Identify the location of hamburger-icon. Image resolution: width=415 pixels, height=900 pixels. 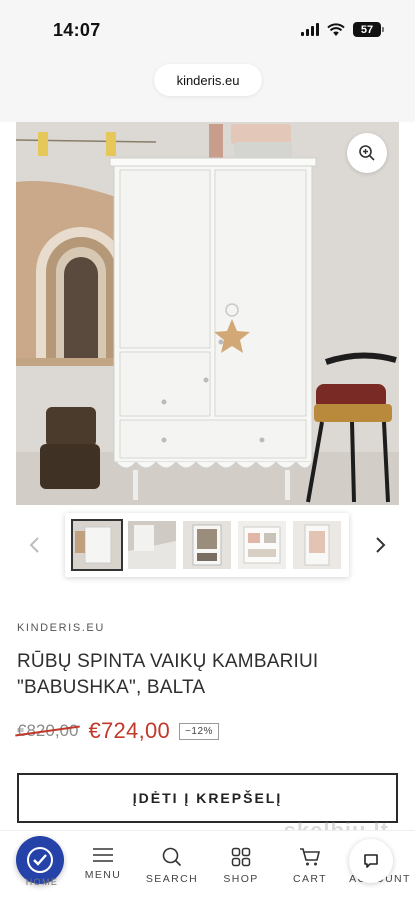
(103, 855).